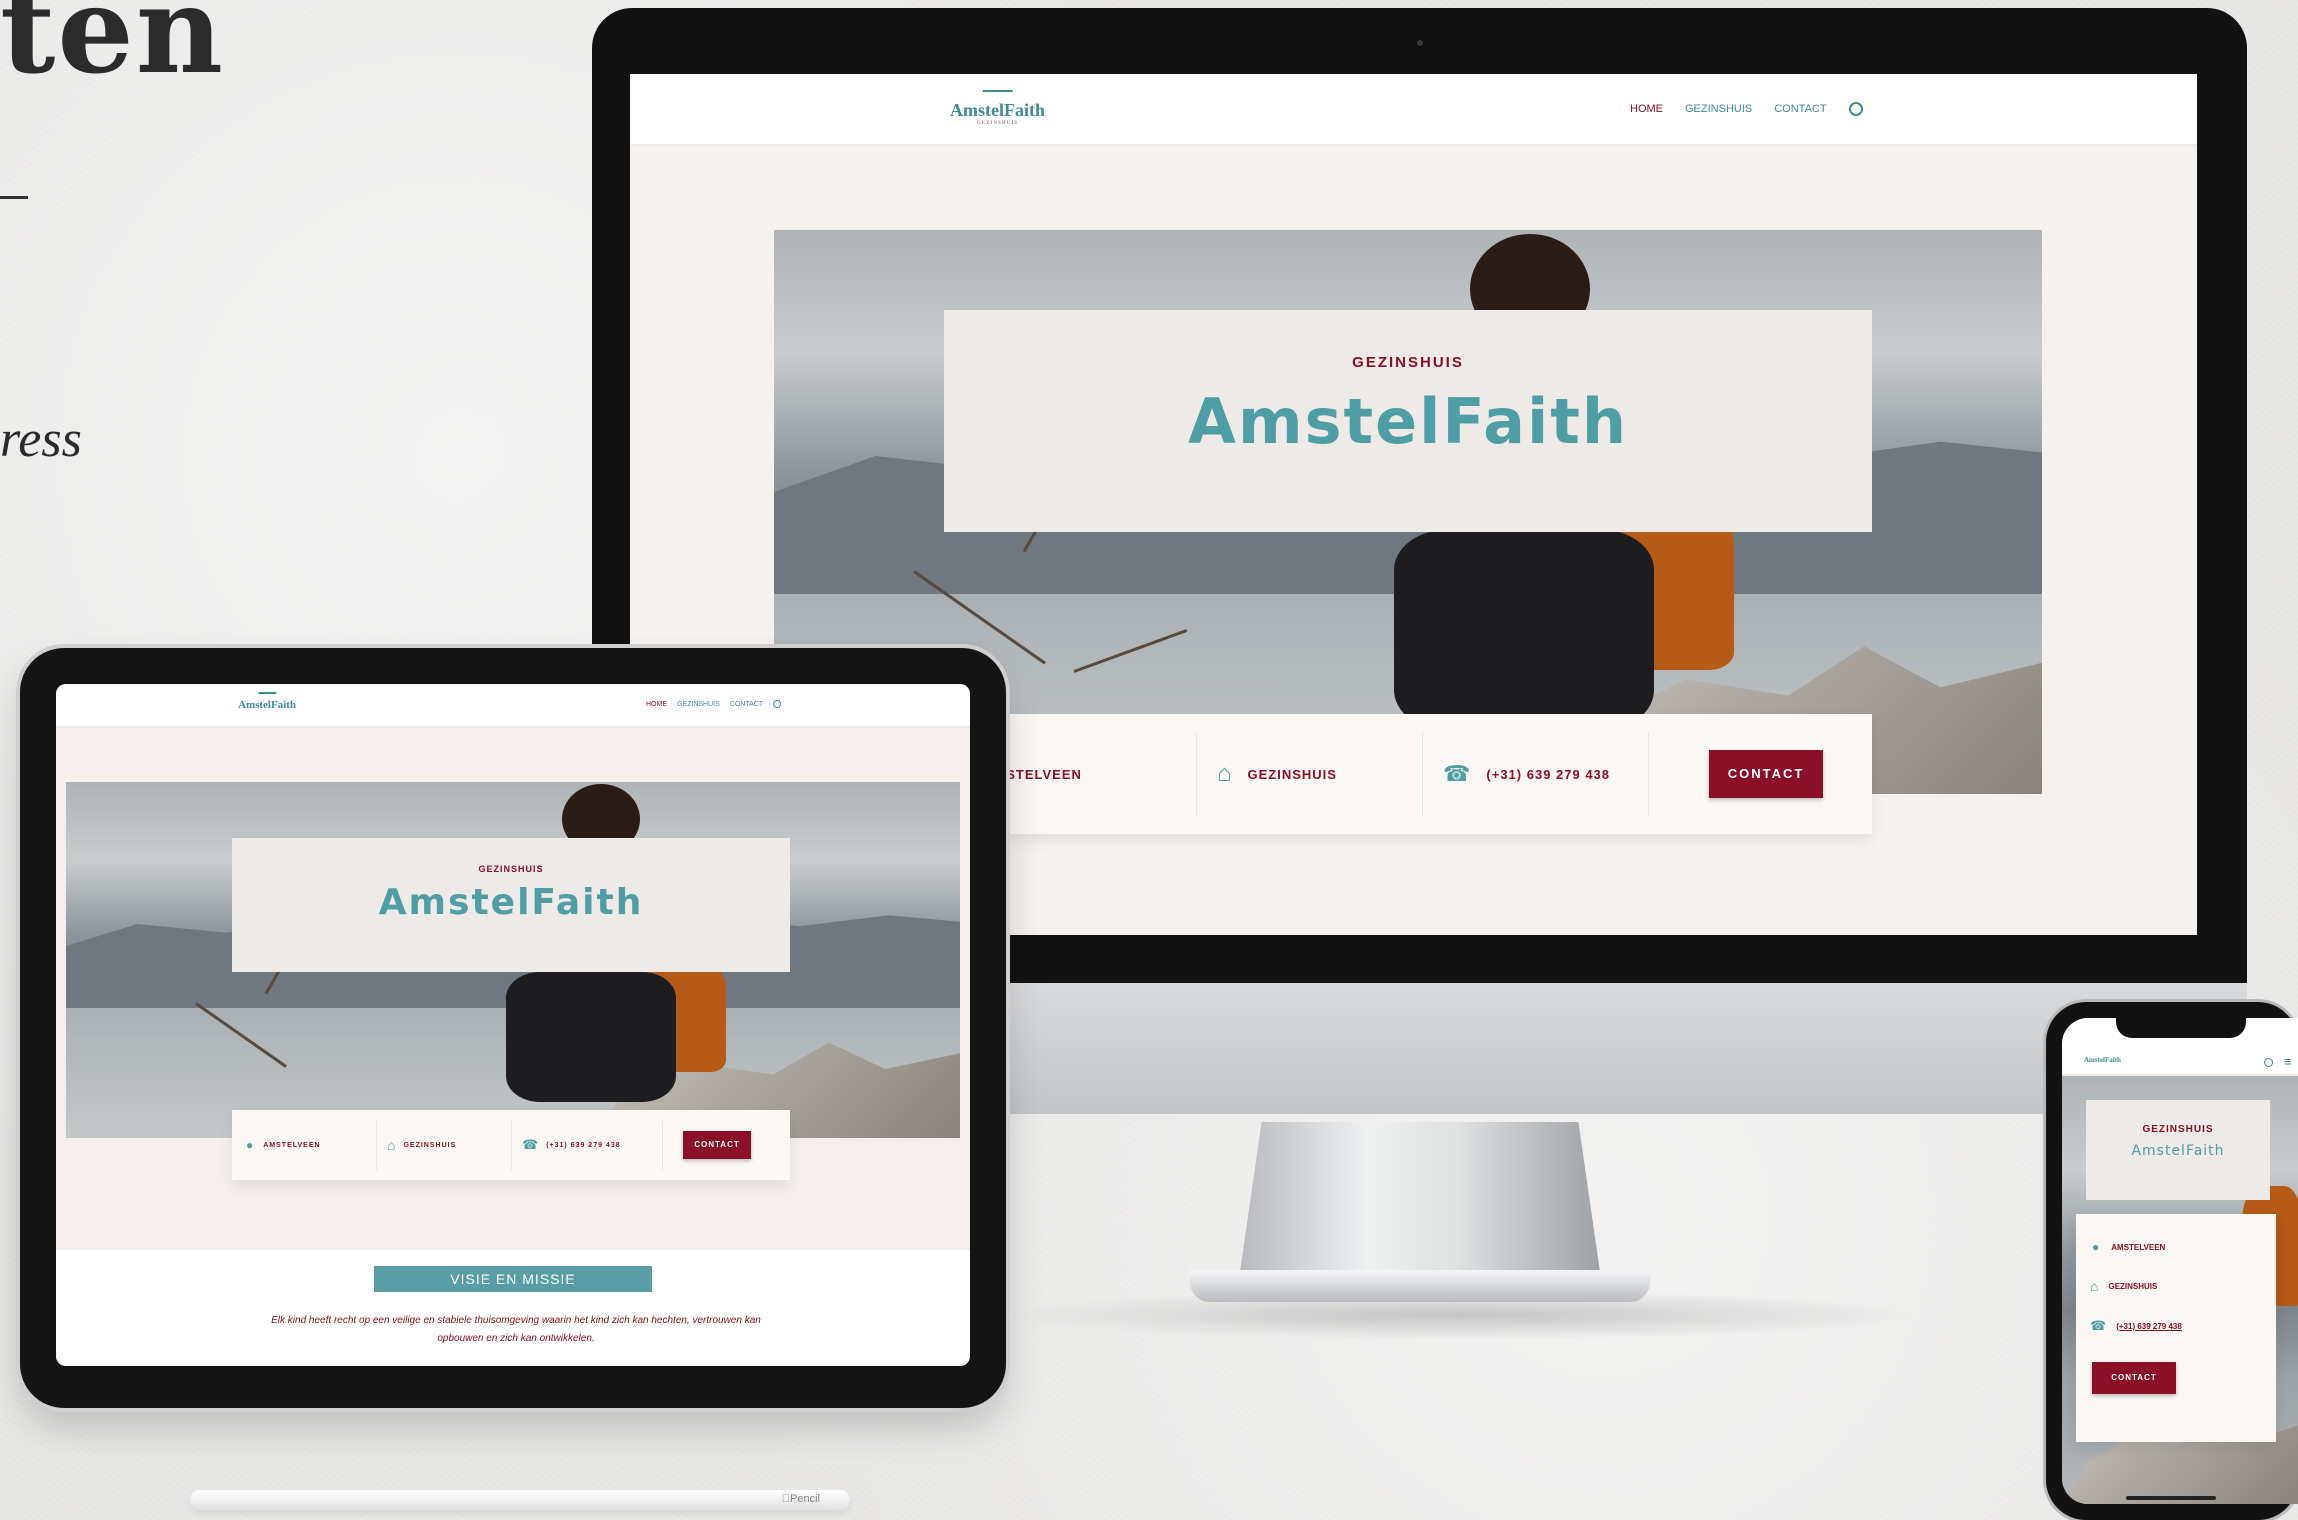  What do you see at coordinates (14, 197) in the screenshot?
I see `background-dash` at bounding box center [14, 197].